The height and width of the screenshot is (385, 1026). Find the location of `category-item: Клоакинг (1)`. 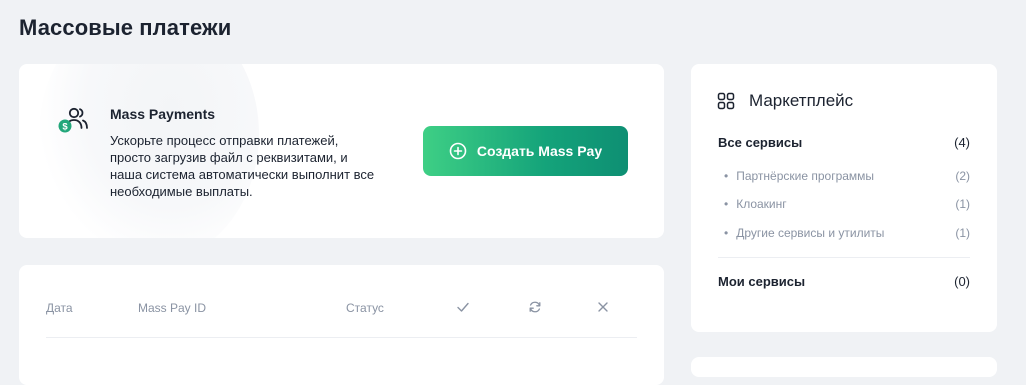

category-item: Клоакинг (1) is located at coordinates (847, 204).